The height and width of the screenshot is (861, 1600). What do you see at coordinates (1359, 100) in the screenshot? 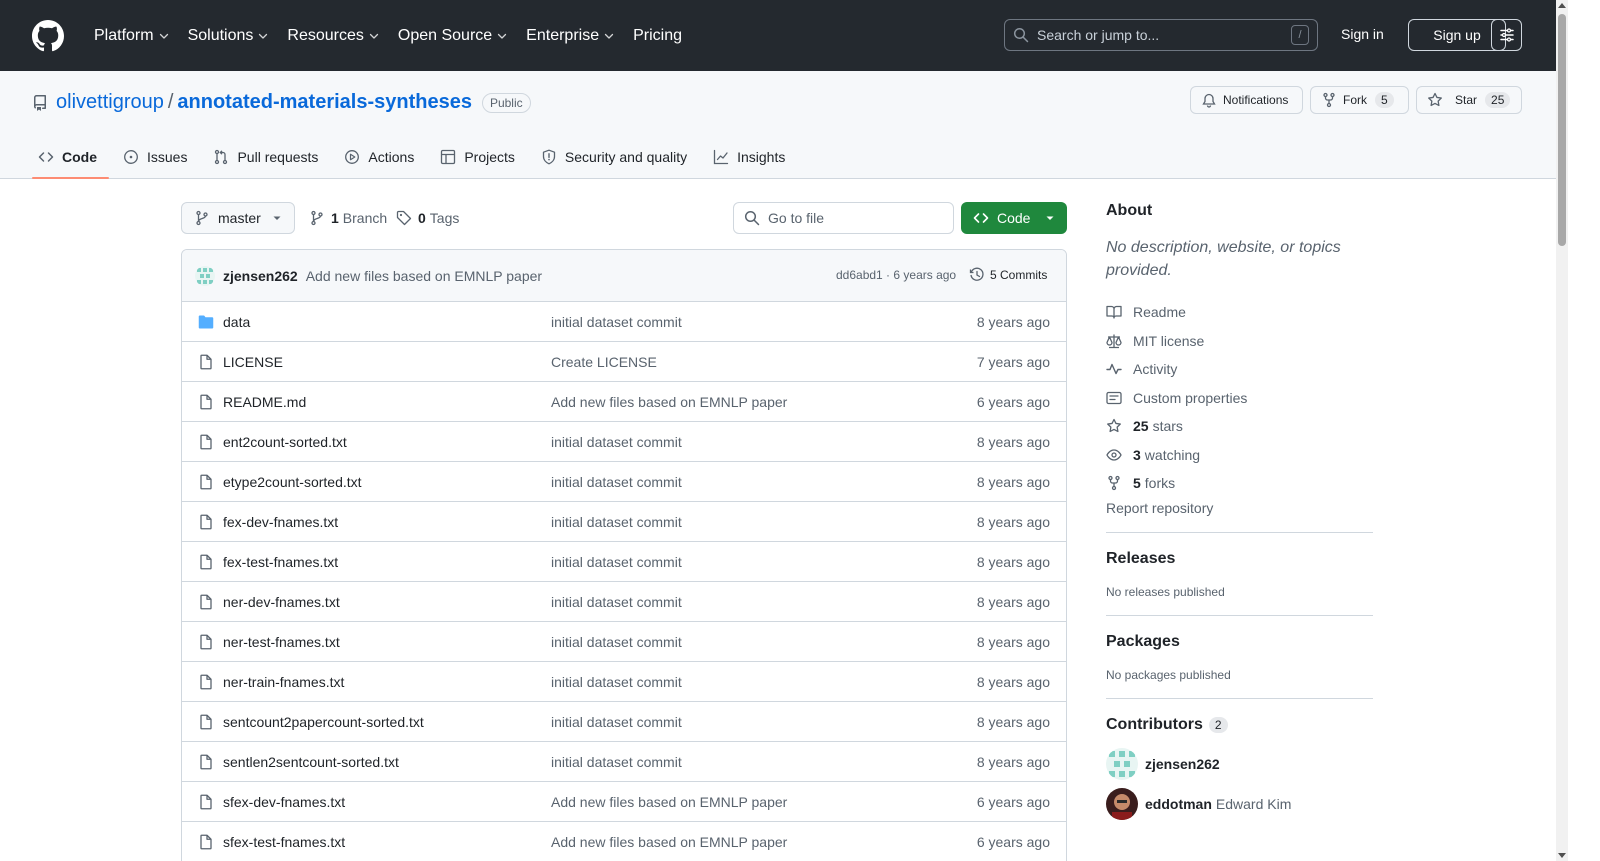
I see `fork-button: Fork 5` at bounding box center [1359, 100].